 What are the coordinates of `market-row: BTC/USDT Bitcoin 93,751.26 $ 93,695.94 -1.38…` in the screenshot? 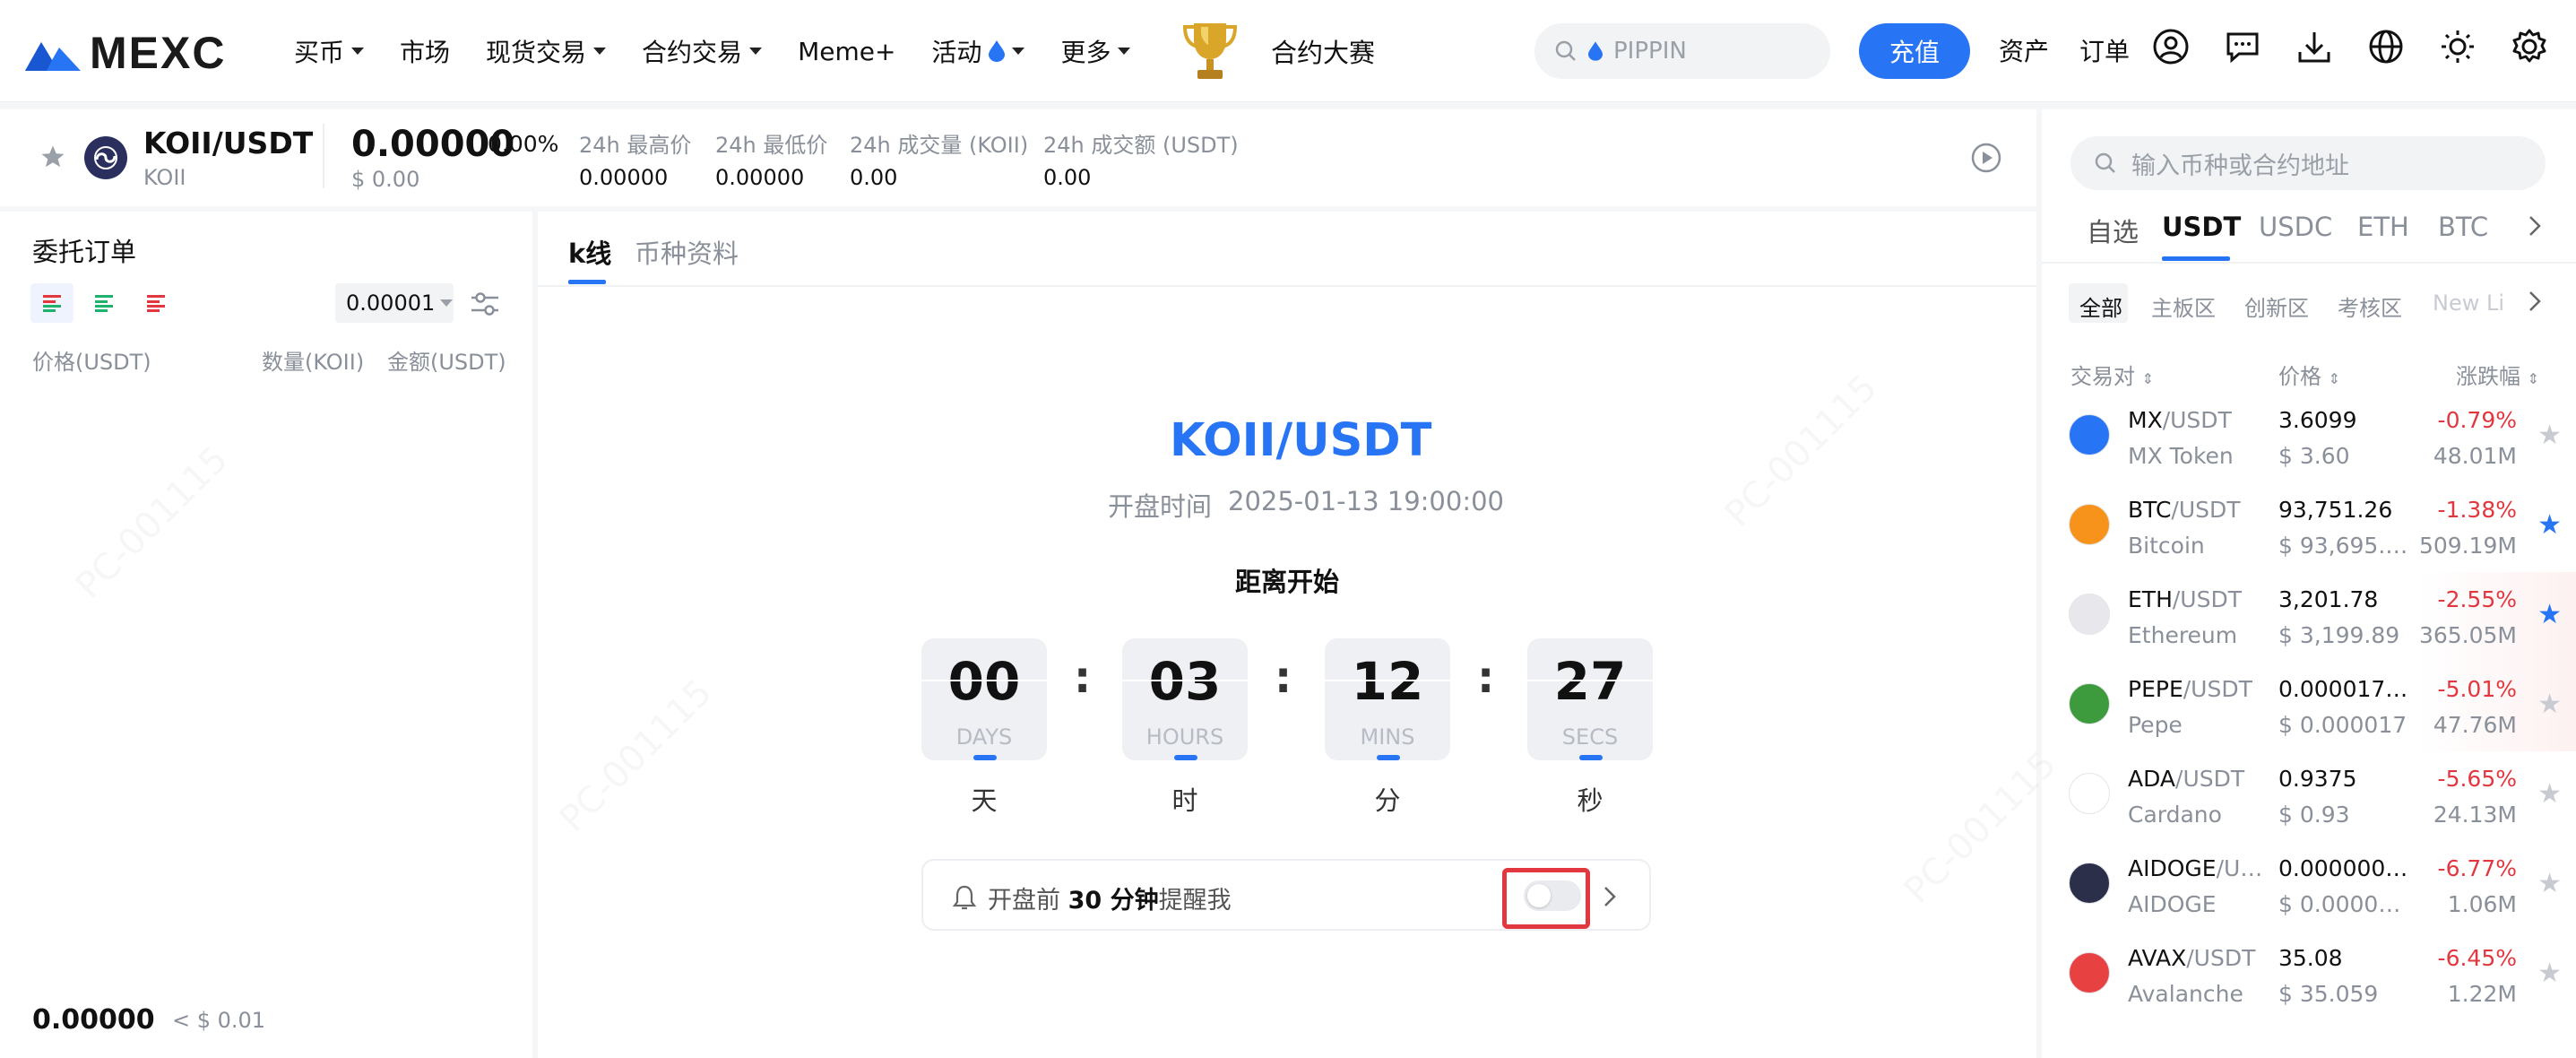 It's located at (2309, 527).